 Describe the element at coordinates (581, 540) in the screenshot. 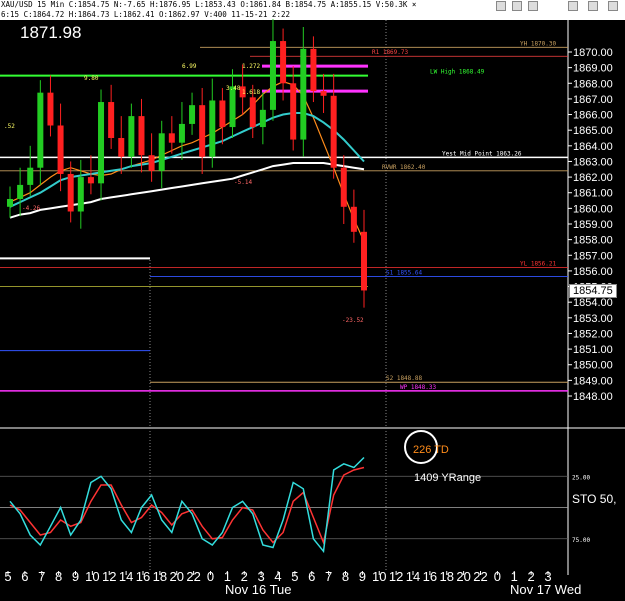

I see `osc-tick-label: 75.00` at that location.